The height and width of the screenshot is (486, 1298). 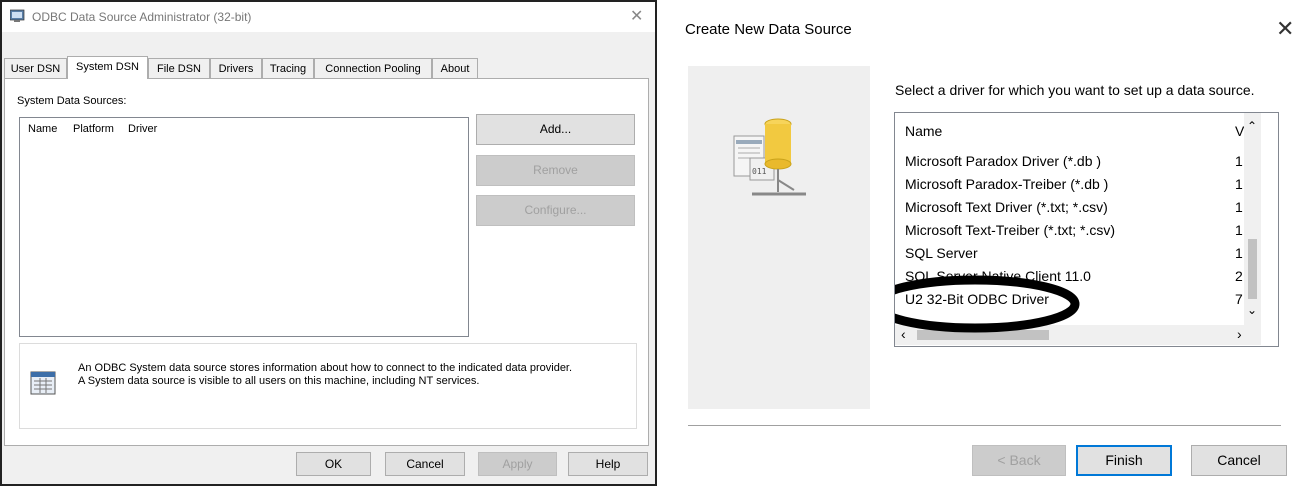 I want to click on side-banner: 011, so click(x=779, y=237).